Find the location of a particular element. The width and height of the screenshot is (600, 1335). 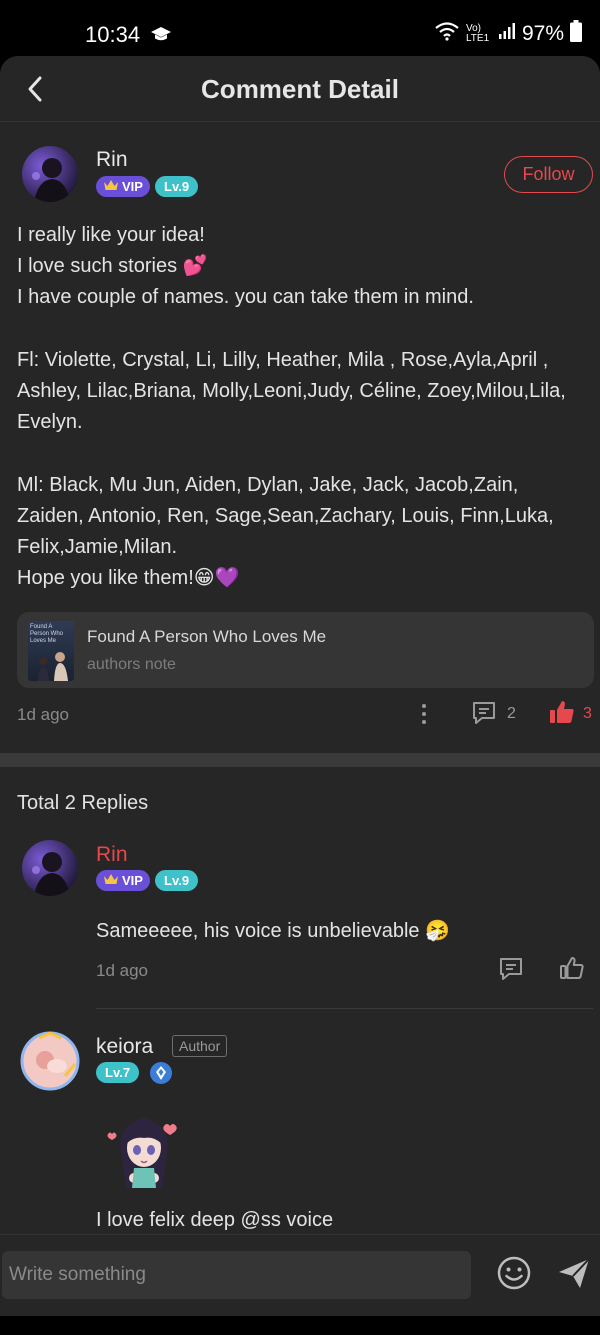

reply-author-name: keiora is located at coordinates (124, 1047).